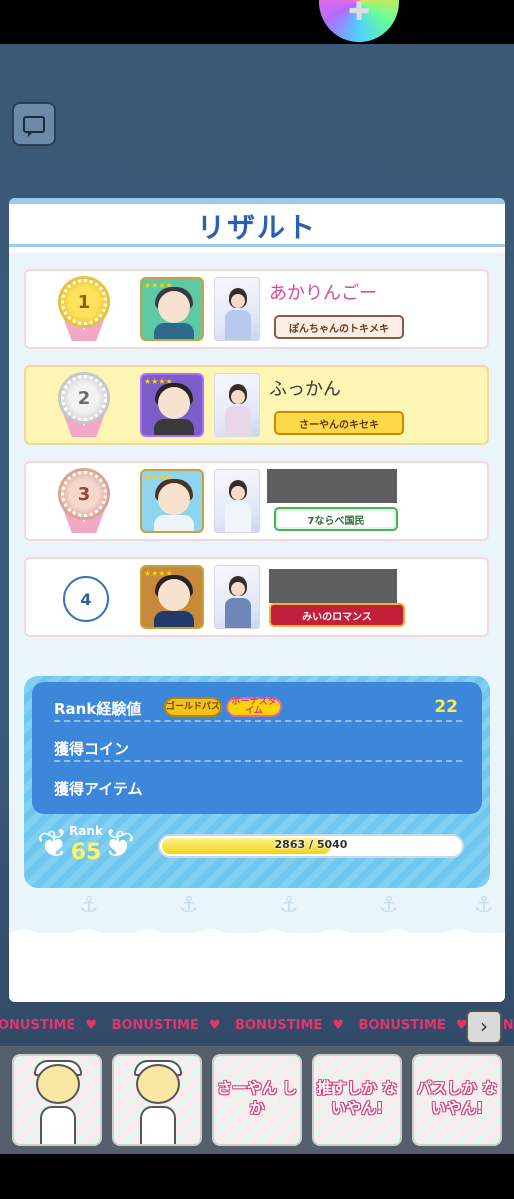  I want to click on rank-number: 4, so click(86, 599).